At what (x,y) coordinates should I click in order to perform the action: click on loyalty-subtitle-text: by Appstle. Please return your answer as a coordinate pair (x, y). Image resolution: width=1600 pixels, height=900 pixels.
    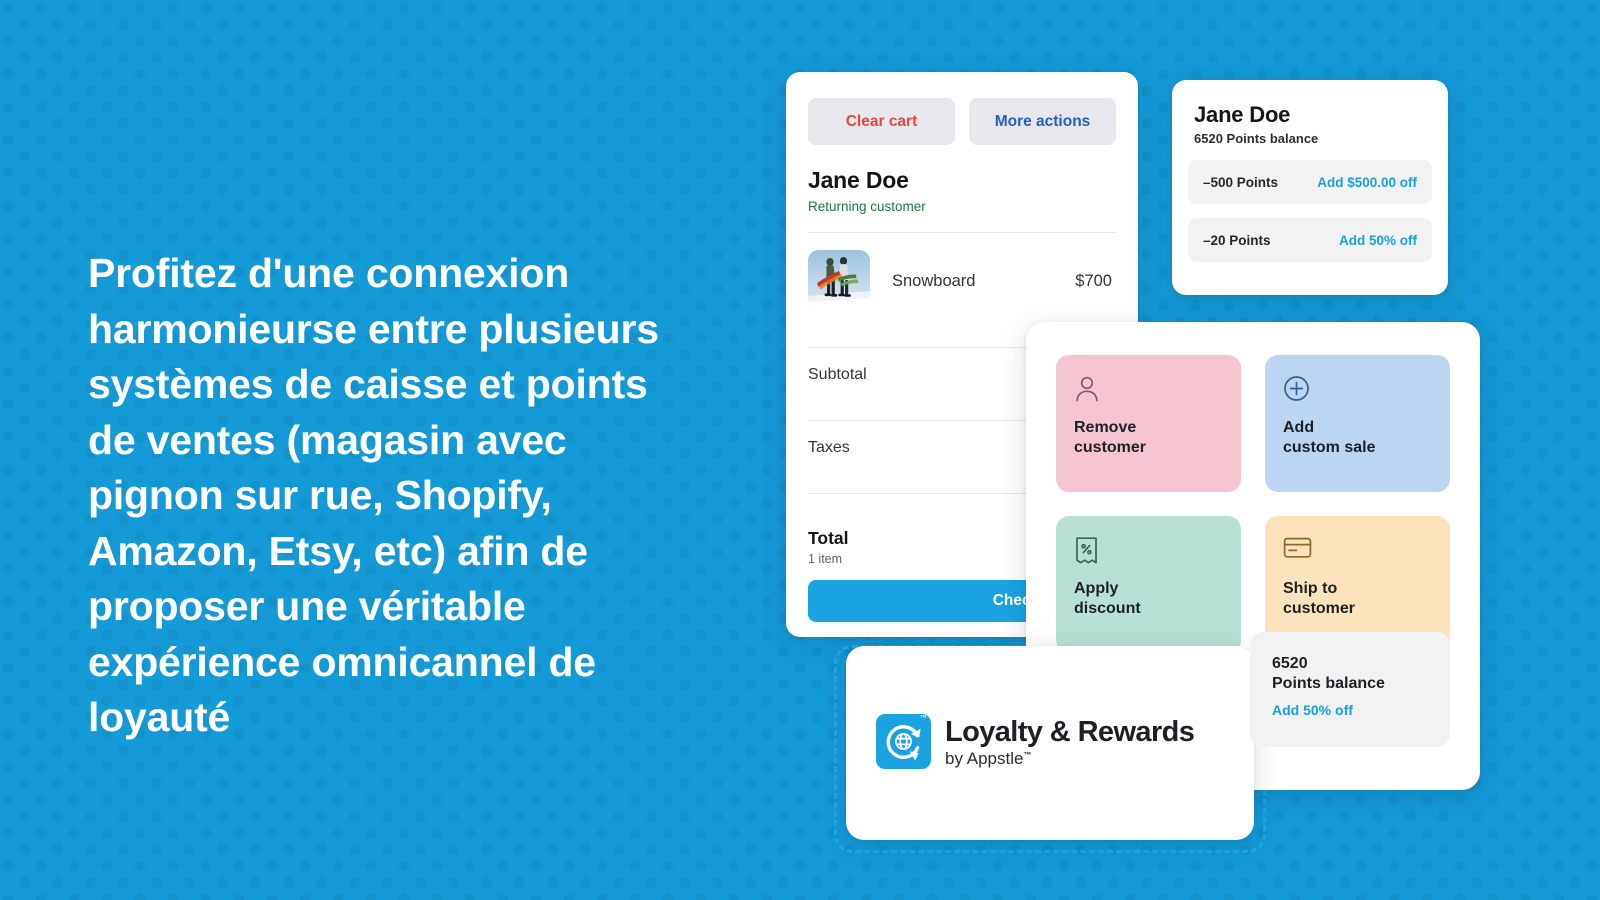
    Looking at the image, I should click on (984, 758).